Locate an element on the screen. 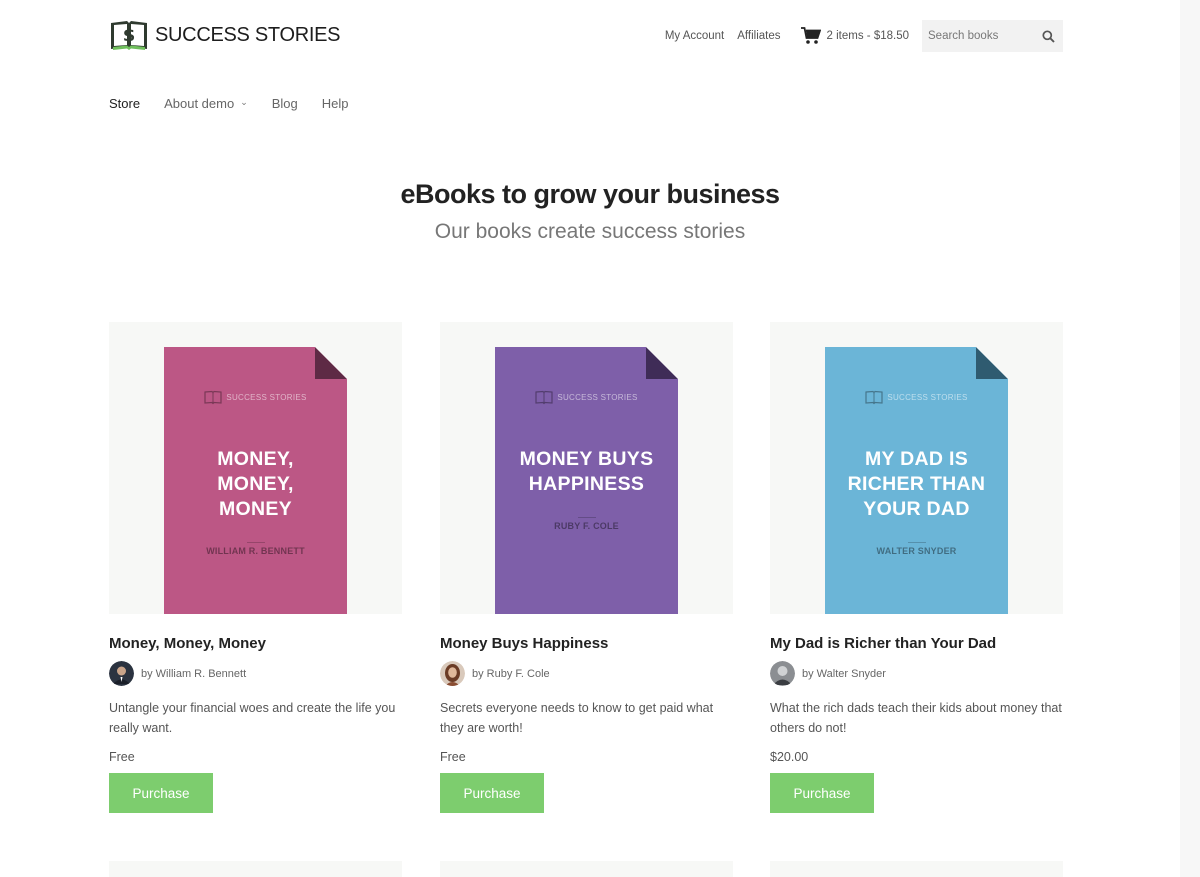 The width and height of the screenshot is (1200, 877). cart-icon is located at coordinates (810, 35).